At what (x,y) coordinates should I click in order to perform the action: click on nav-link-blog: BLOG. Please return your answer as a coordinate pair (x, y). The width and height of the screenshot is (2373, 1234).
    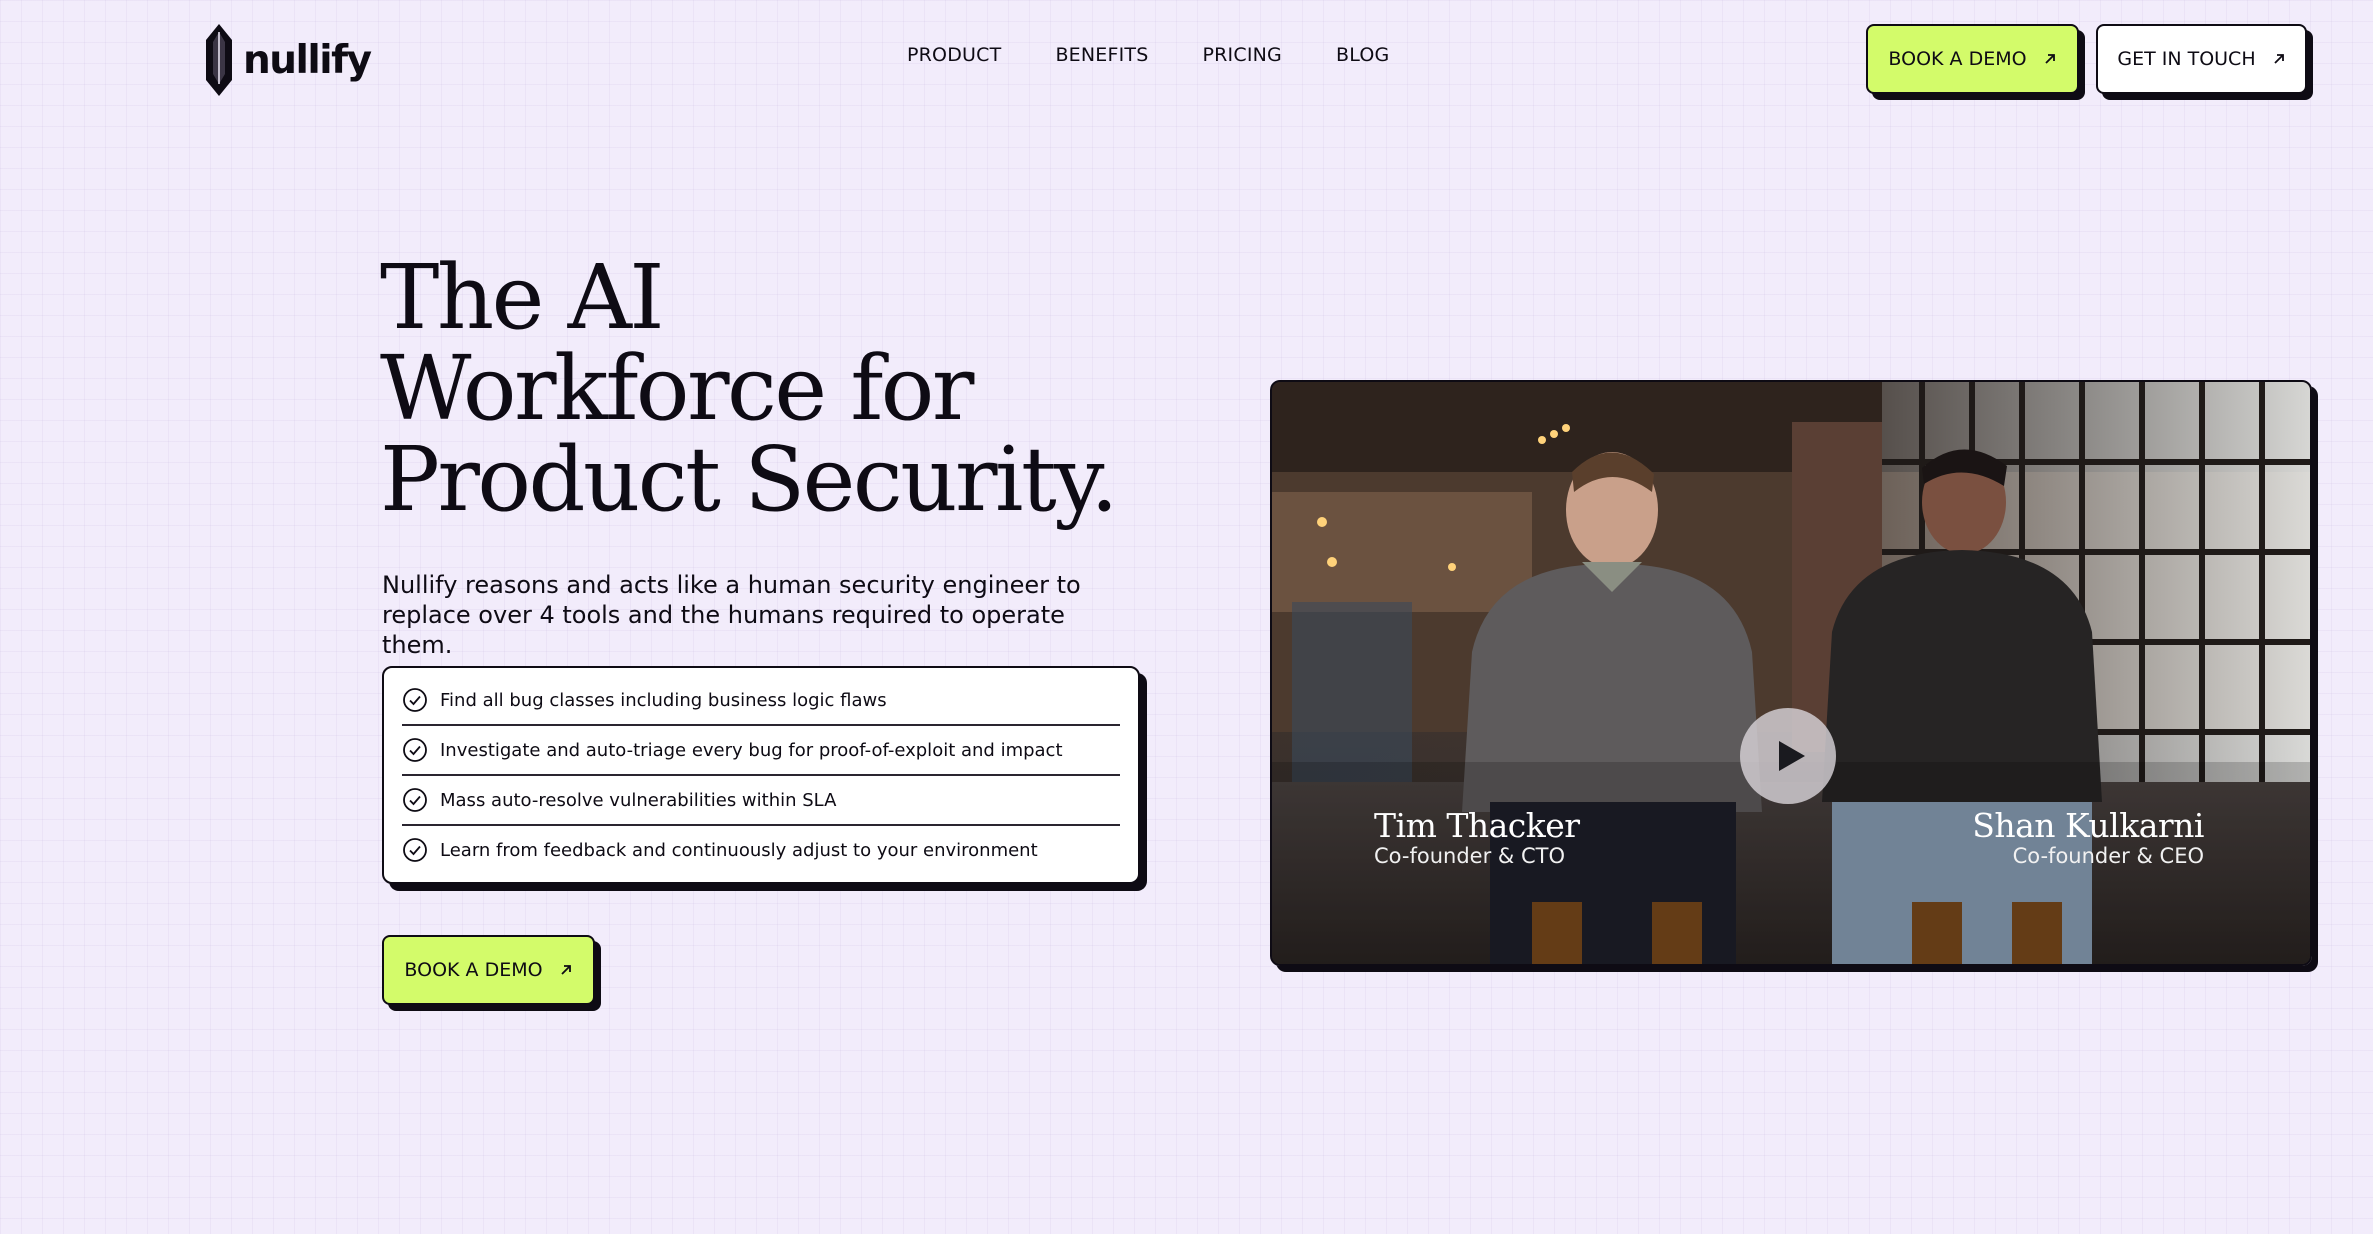
    Looking at the image, I should click on (1362, 55).